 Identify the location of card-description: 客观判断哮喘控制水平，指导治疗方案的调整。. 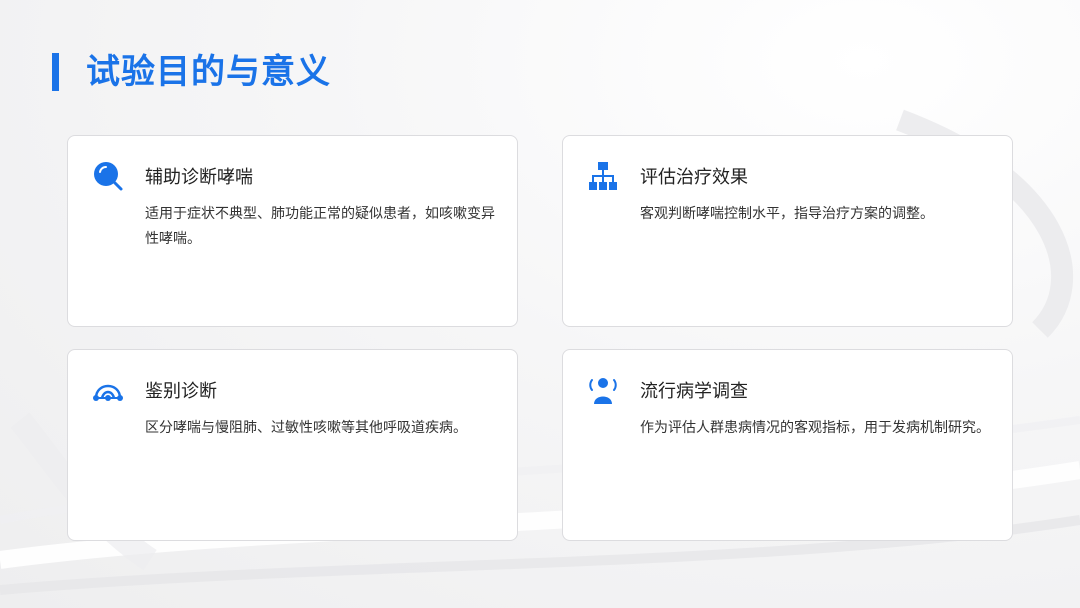
(787, 214).